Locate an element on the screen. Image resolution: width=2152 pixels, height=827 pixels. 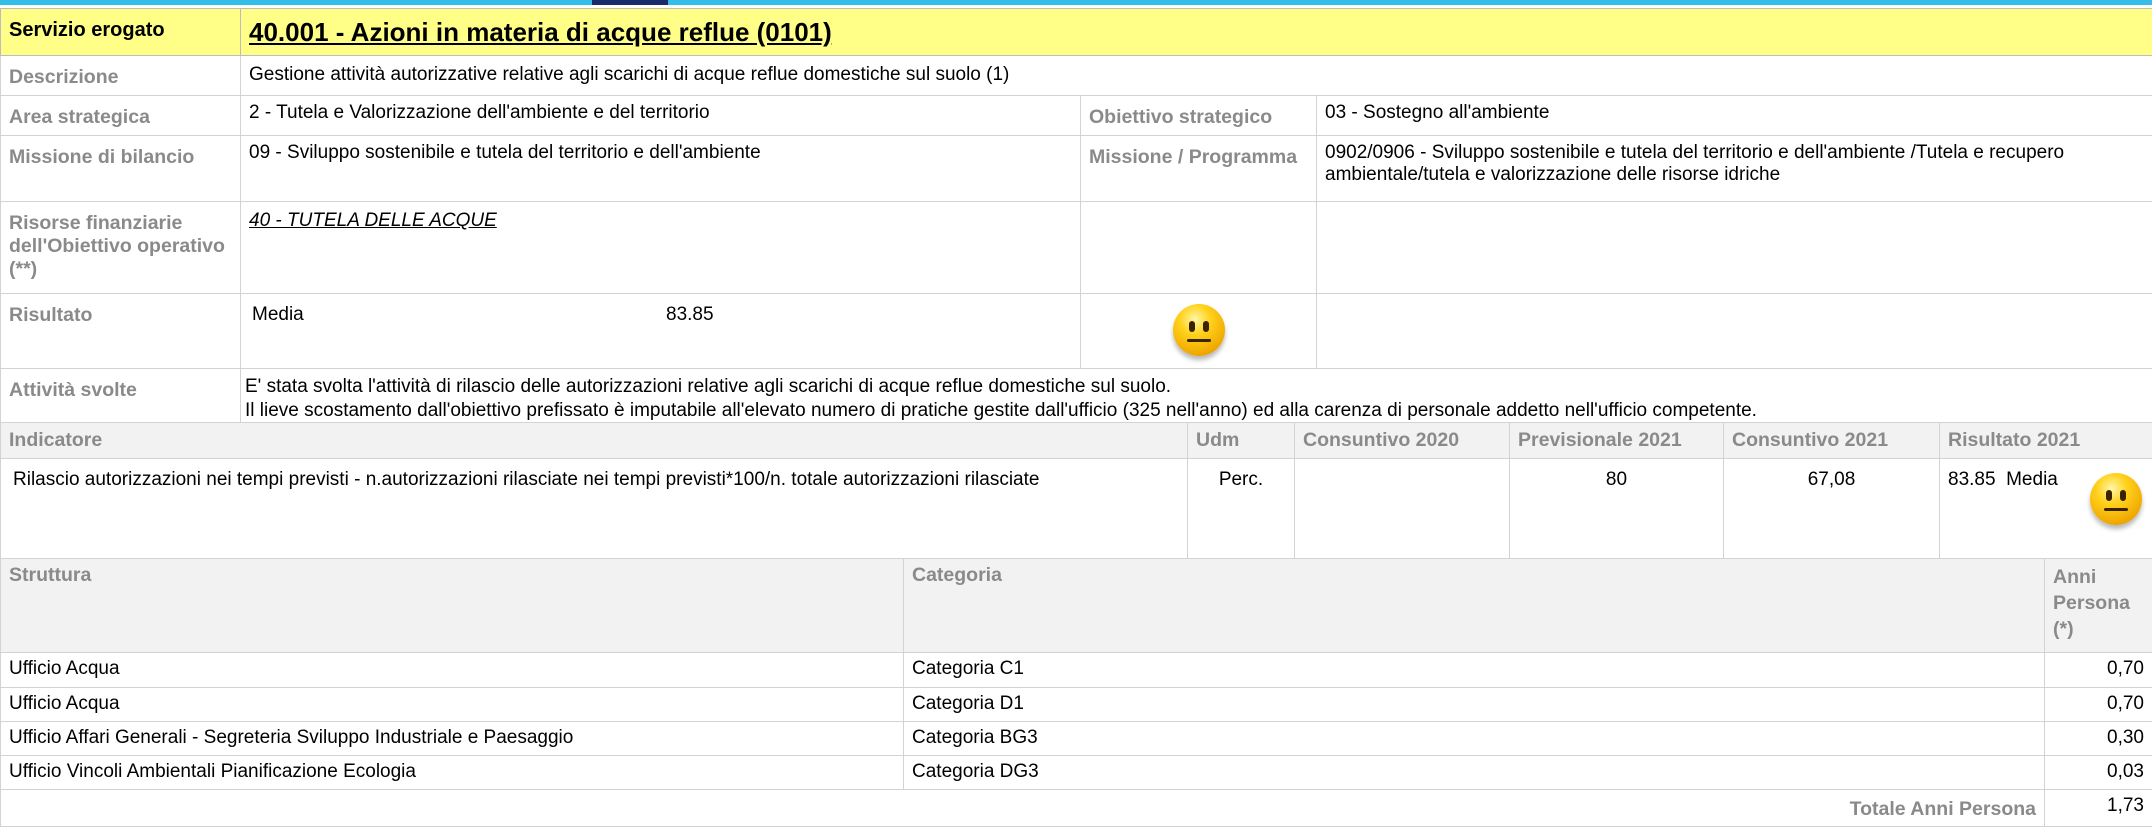
staff-header-row: Struttura Categoria Anni Persona (*) is located at coordinates (1076, 605).